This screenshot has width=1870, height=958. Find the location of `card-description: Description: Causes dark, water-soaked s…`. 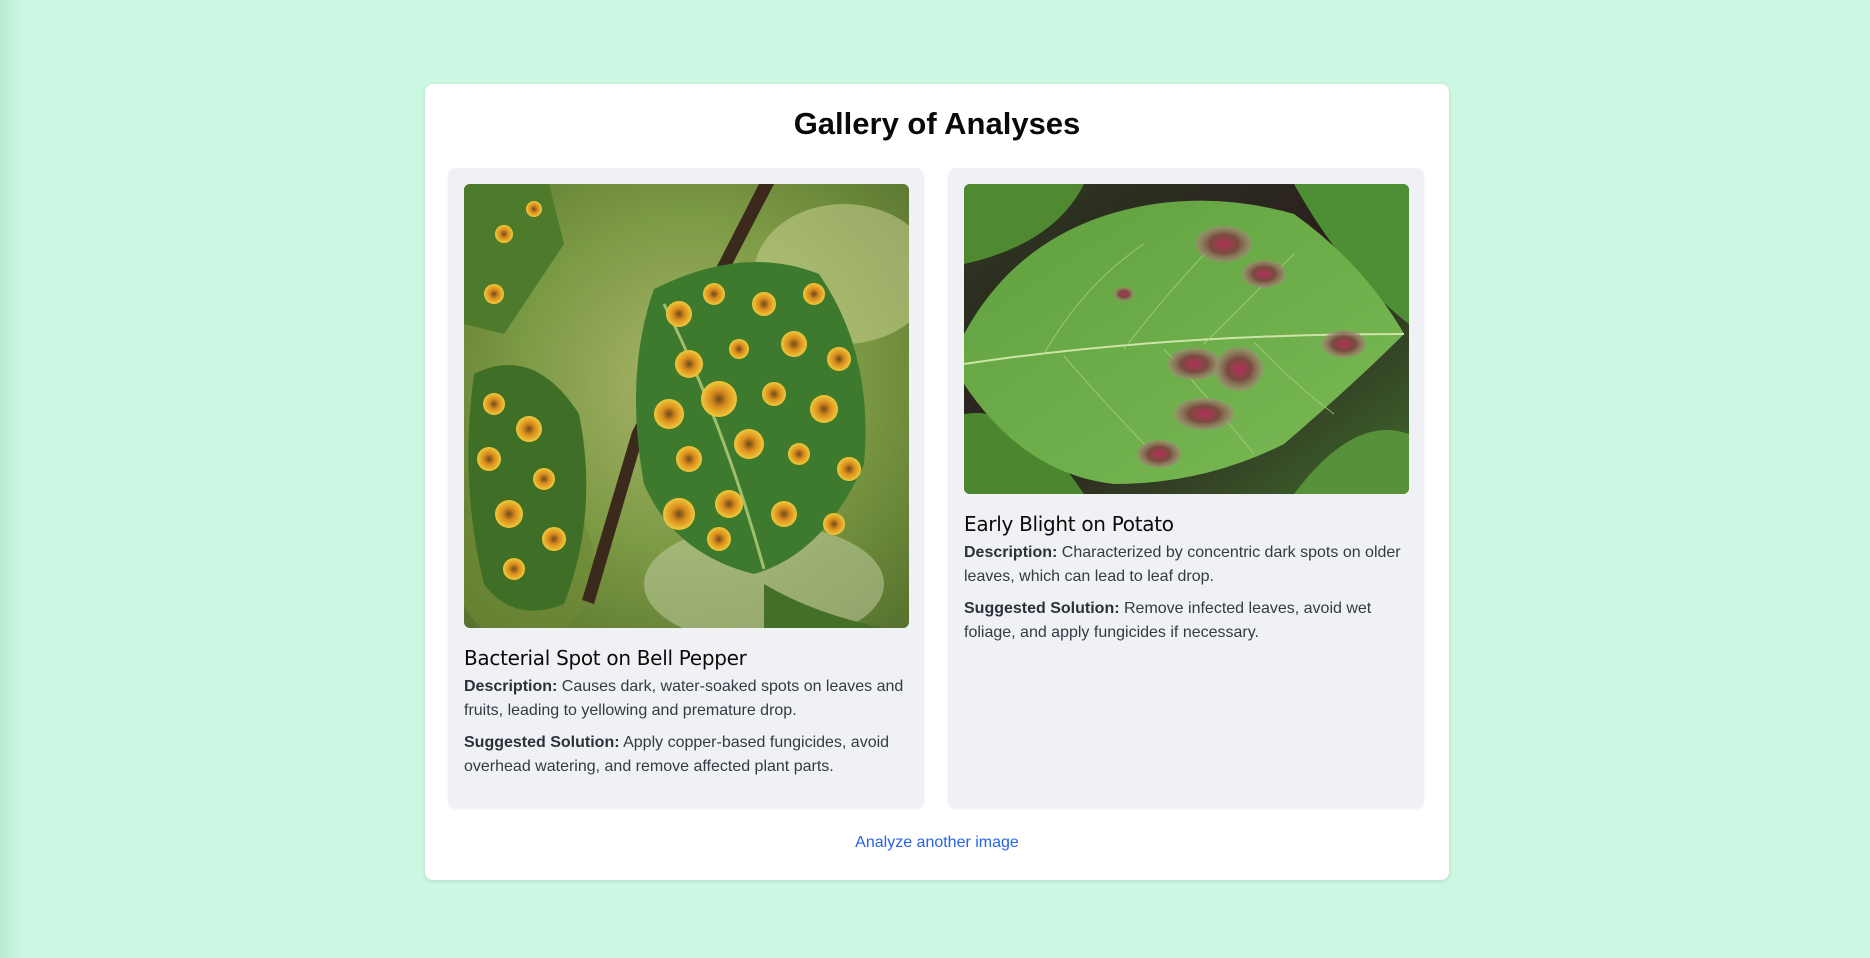

card-description: Description: Causes dark, water-soaked s… is located at coordinates (684, 699).